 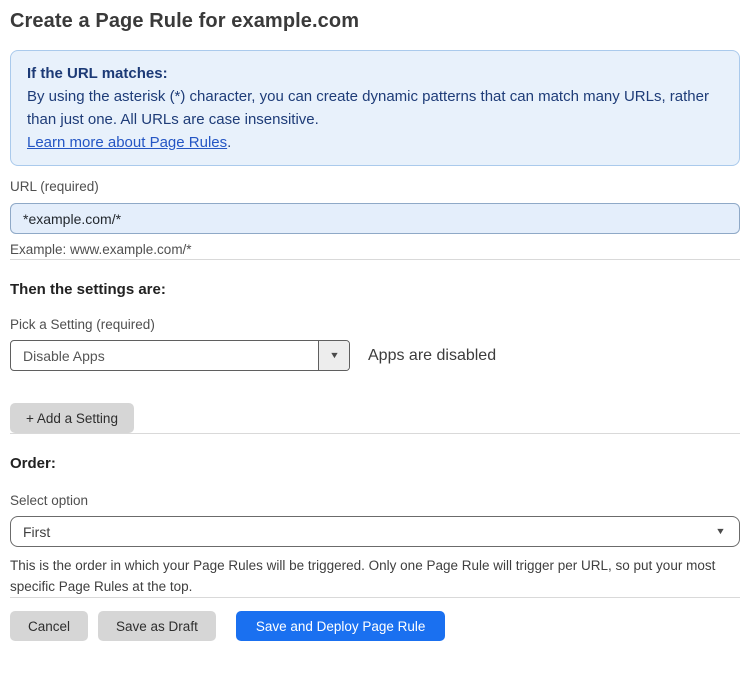 What do you see at coordinates (180, 355) in the screenshot?
I see `setting-select: Disable Apps ▼` at bounding box center [180, 355].